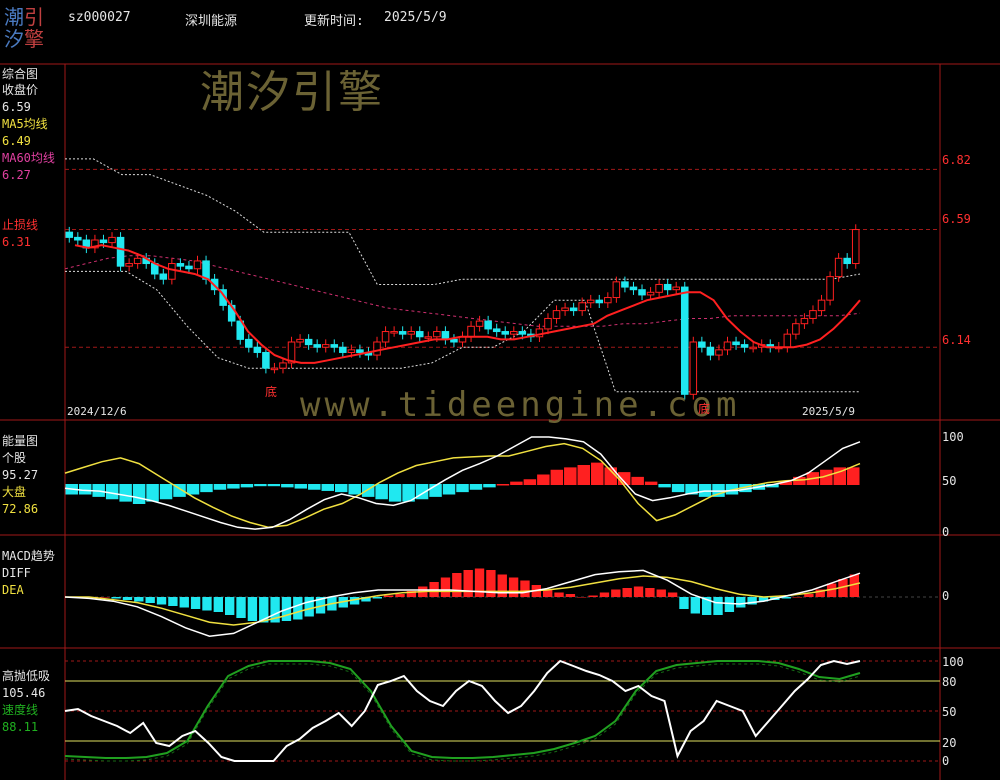 The height and width of the screenshot is (780, 1000). Describe the element at coordinates (949, 743) in the screenshot. I see `osc-tick-label: 20` at that location.